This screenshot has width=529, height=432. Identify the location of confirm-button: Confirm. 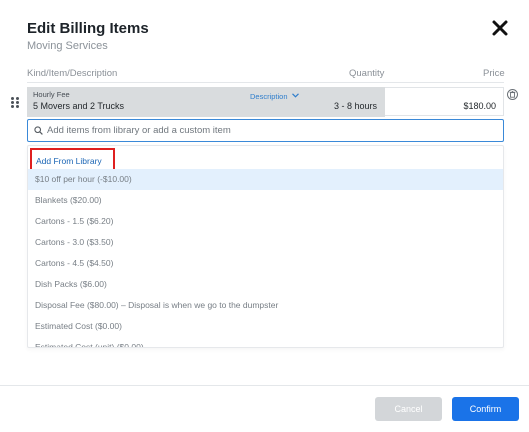
(485, 409).